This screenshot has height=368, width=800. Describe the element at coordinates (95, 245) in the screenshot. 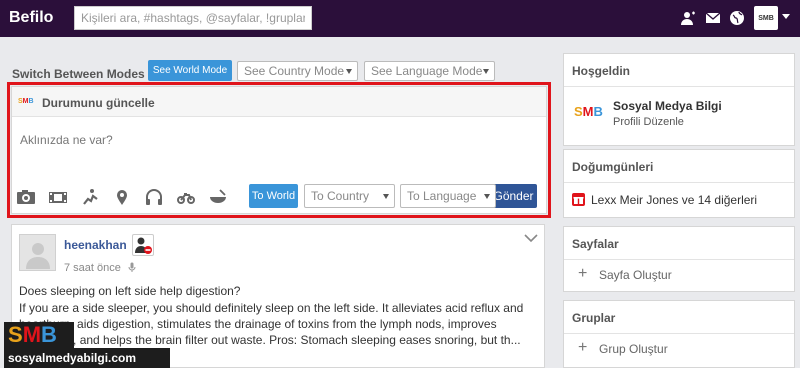

I see `post-username: heenakhan` at that location.